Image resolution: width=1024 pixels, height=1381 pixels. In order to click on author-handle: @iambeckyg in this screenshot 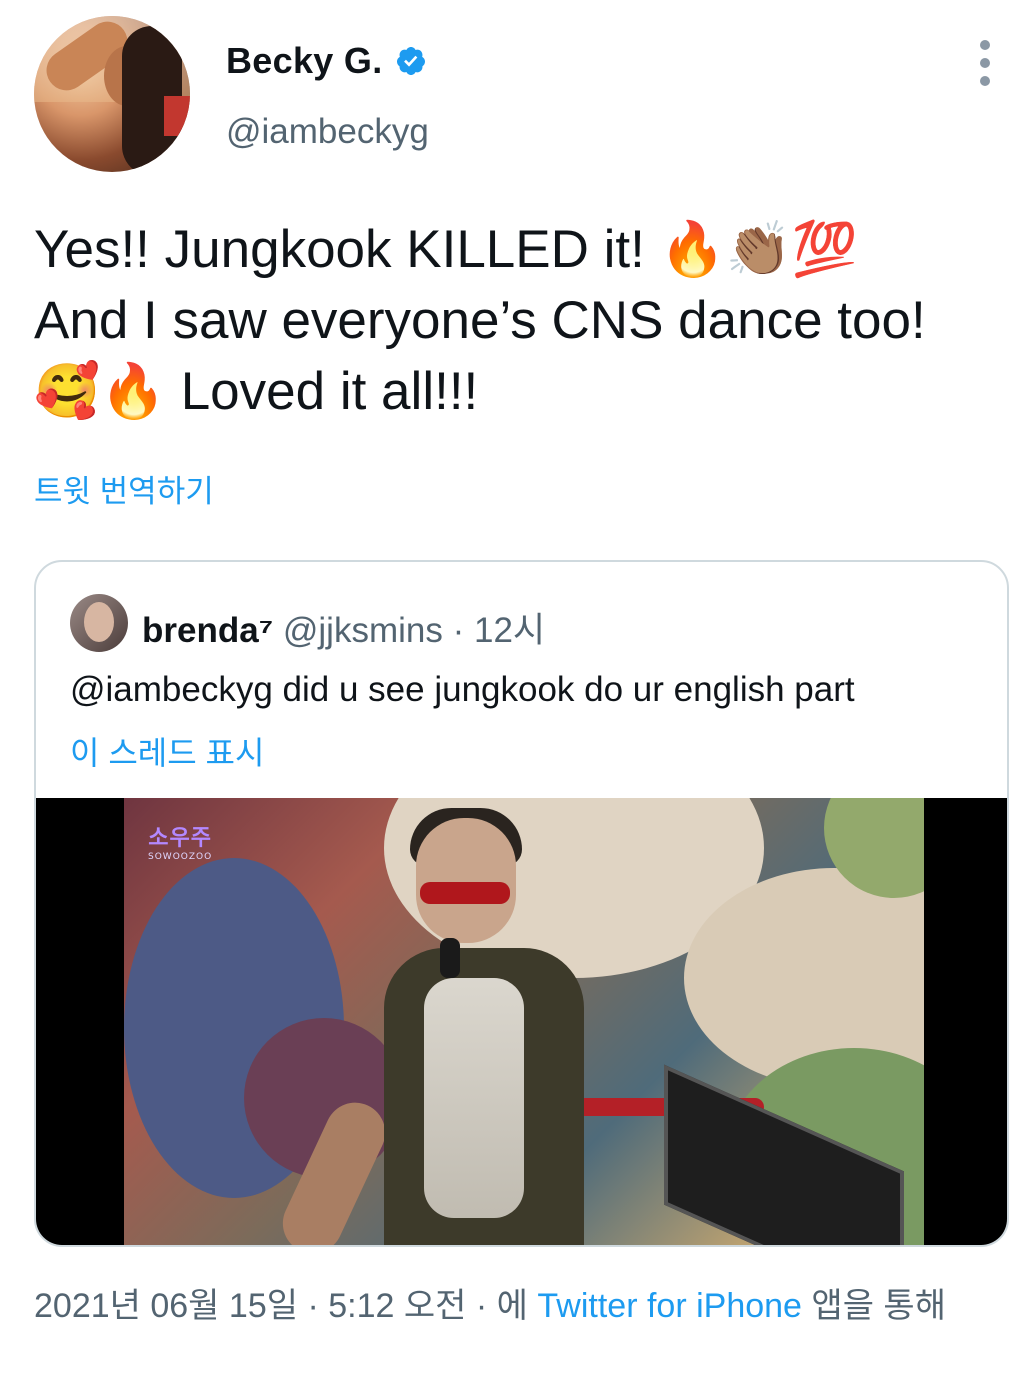, I will do `click(327, 132)`.